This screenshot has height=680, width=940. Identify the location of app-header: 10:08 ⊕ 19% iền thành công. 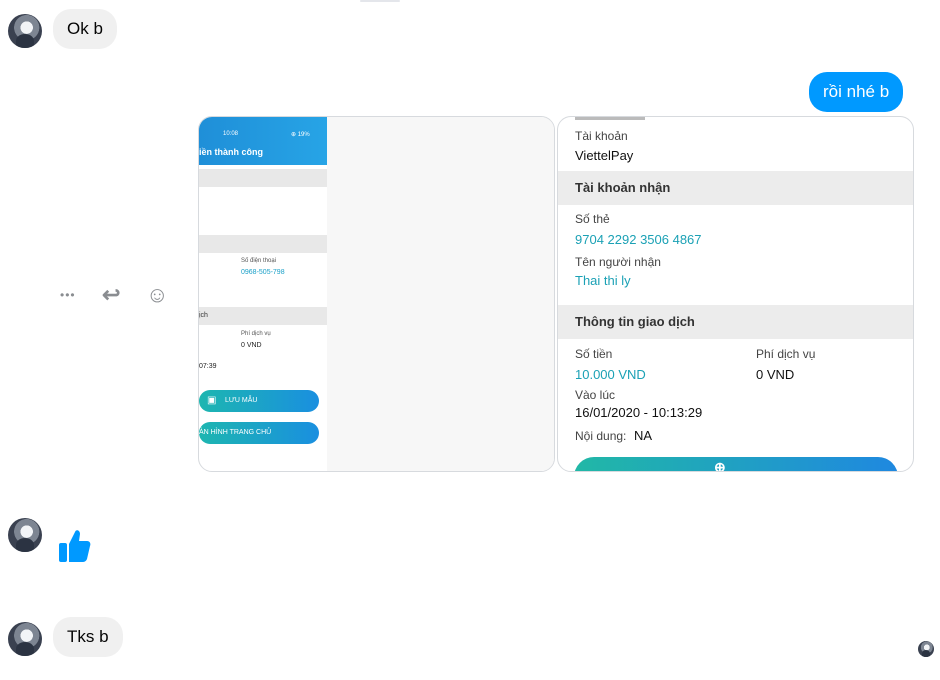
(263, 141).